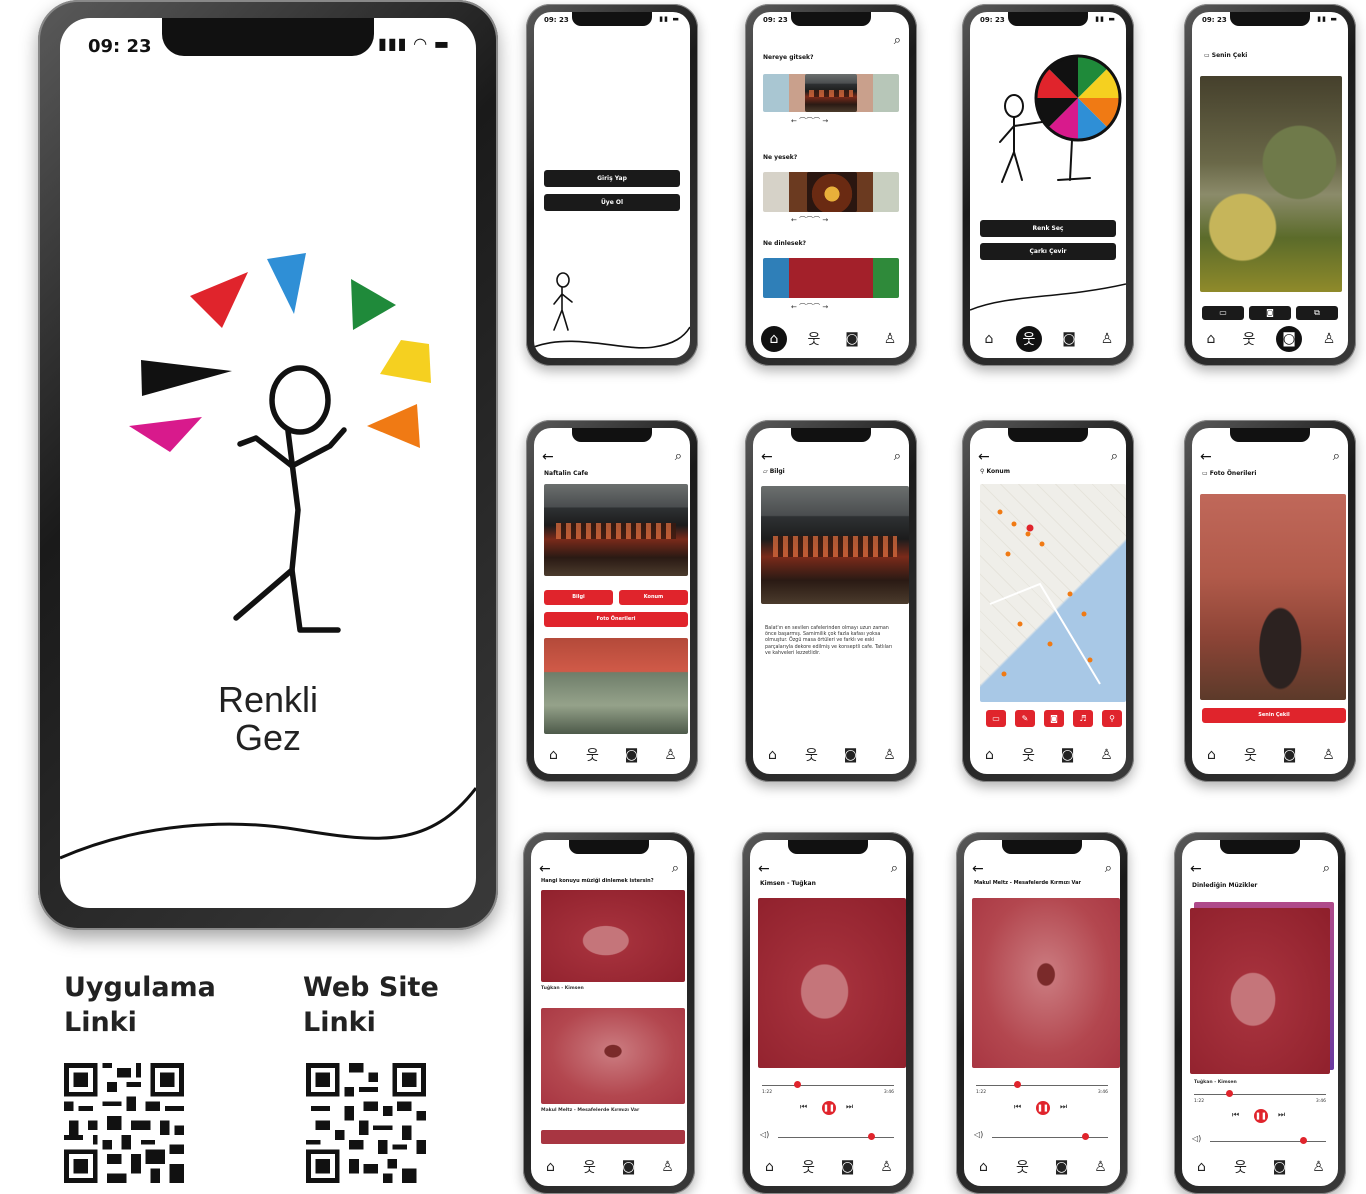 This screenshot has height=1194, width=1366. Describe the element at coordinates (616, 619) in the screenshot. I see `photo-tips-button: Foto Önerileri` at that location.